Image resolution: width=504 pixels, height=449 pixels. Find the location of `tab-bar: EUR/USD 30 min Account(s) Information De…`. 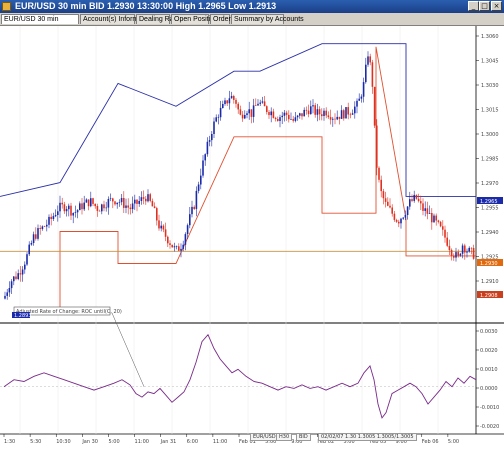

tab-bar: EUR/USD 30 min Account(s) Information De… is located at coordinates (252, 19).